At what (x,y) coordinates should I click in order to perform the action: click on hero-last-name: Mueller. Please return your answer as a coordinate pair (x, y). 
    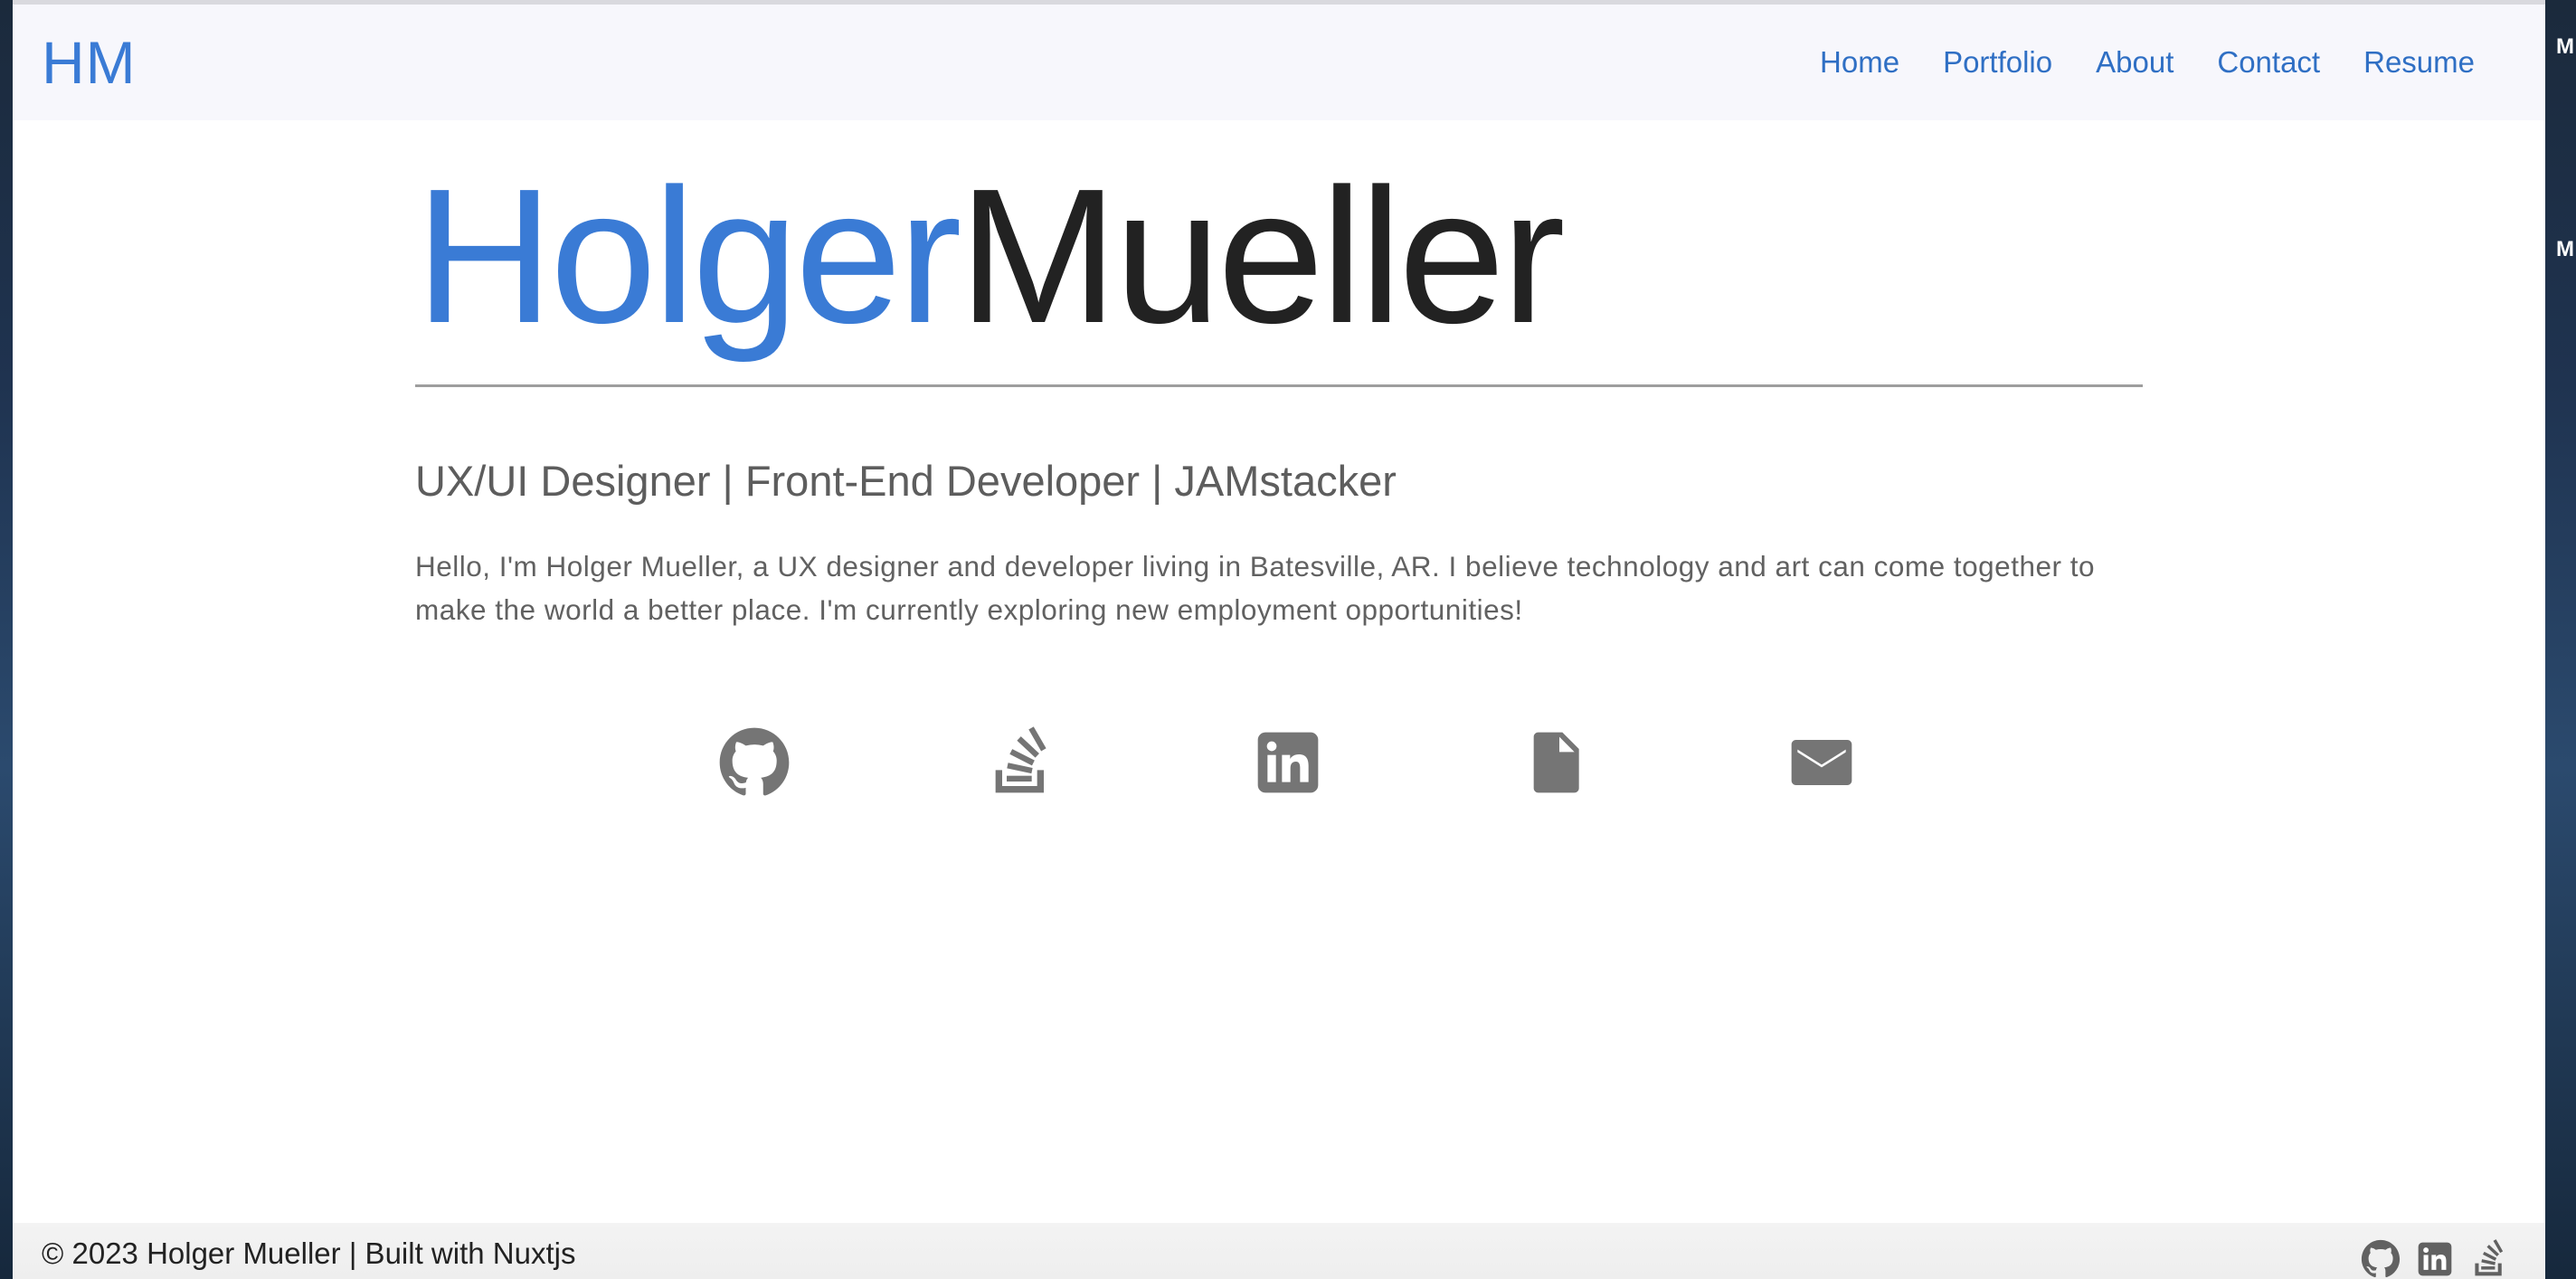
    Looking at the image, I should click on (1262, 255).